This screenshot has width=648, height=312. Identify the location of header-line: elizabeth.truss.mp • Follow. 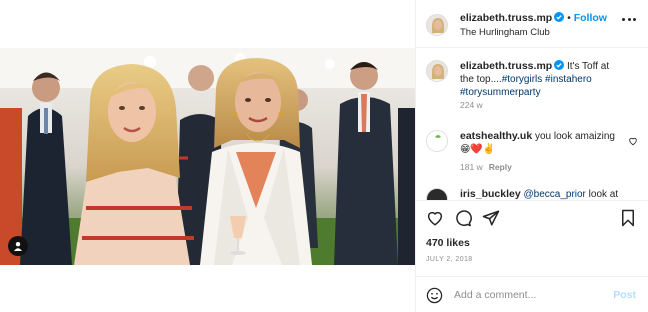
(533, 18).